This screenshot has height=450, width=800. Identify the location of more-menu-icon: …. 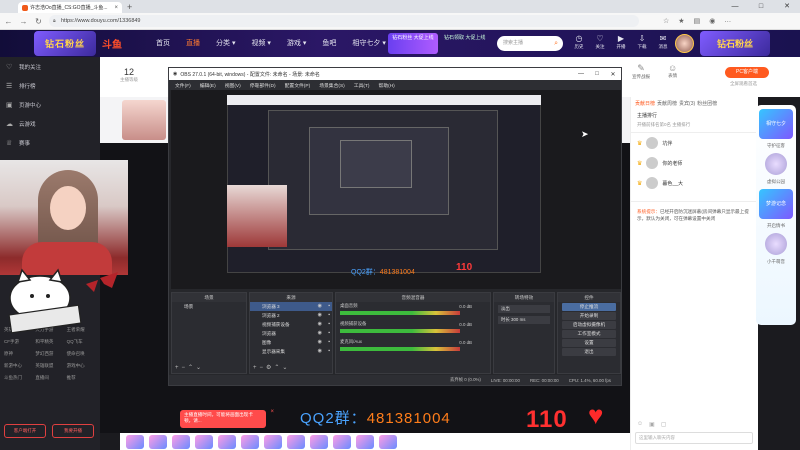
(727, 21).